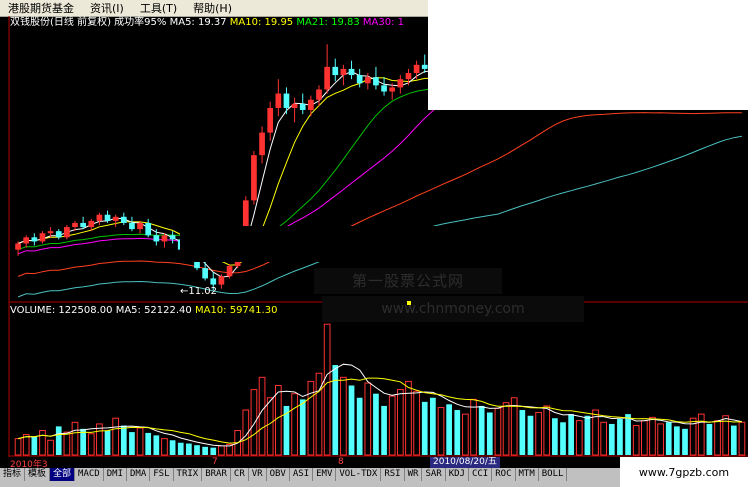 This screenshot has width=756, height=487. What do you see at coordinates (38, 474) in the screenshot?
I see `indicator-tab: 模板` at bounding box center [38, 474].